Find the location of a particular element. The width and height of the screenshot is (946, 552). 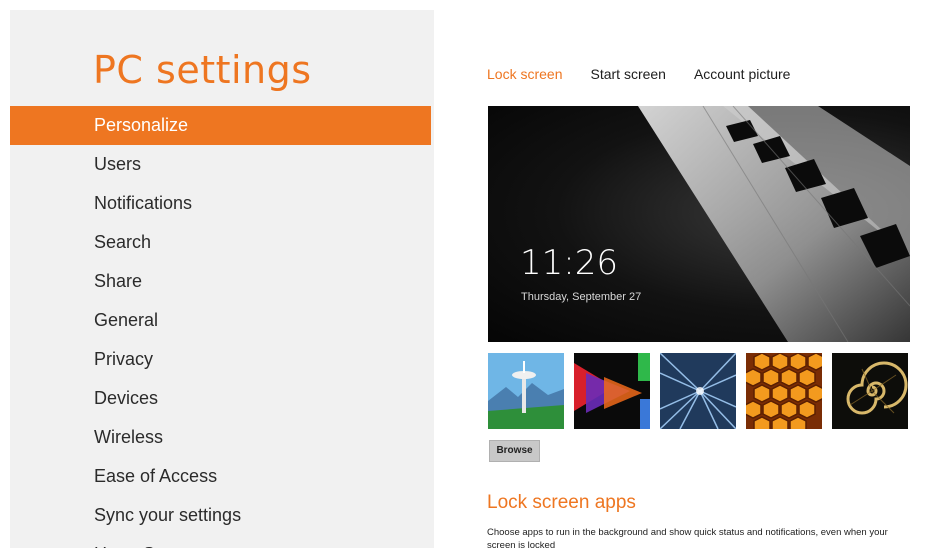

nav-item-users: Users is located at coordinates (220, 164).